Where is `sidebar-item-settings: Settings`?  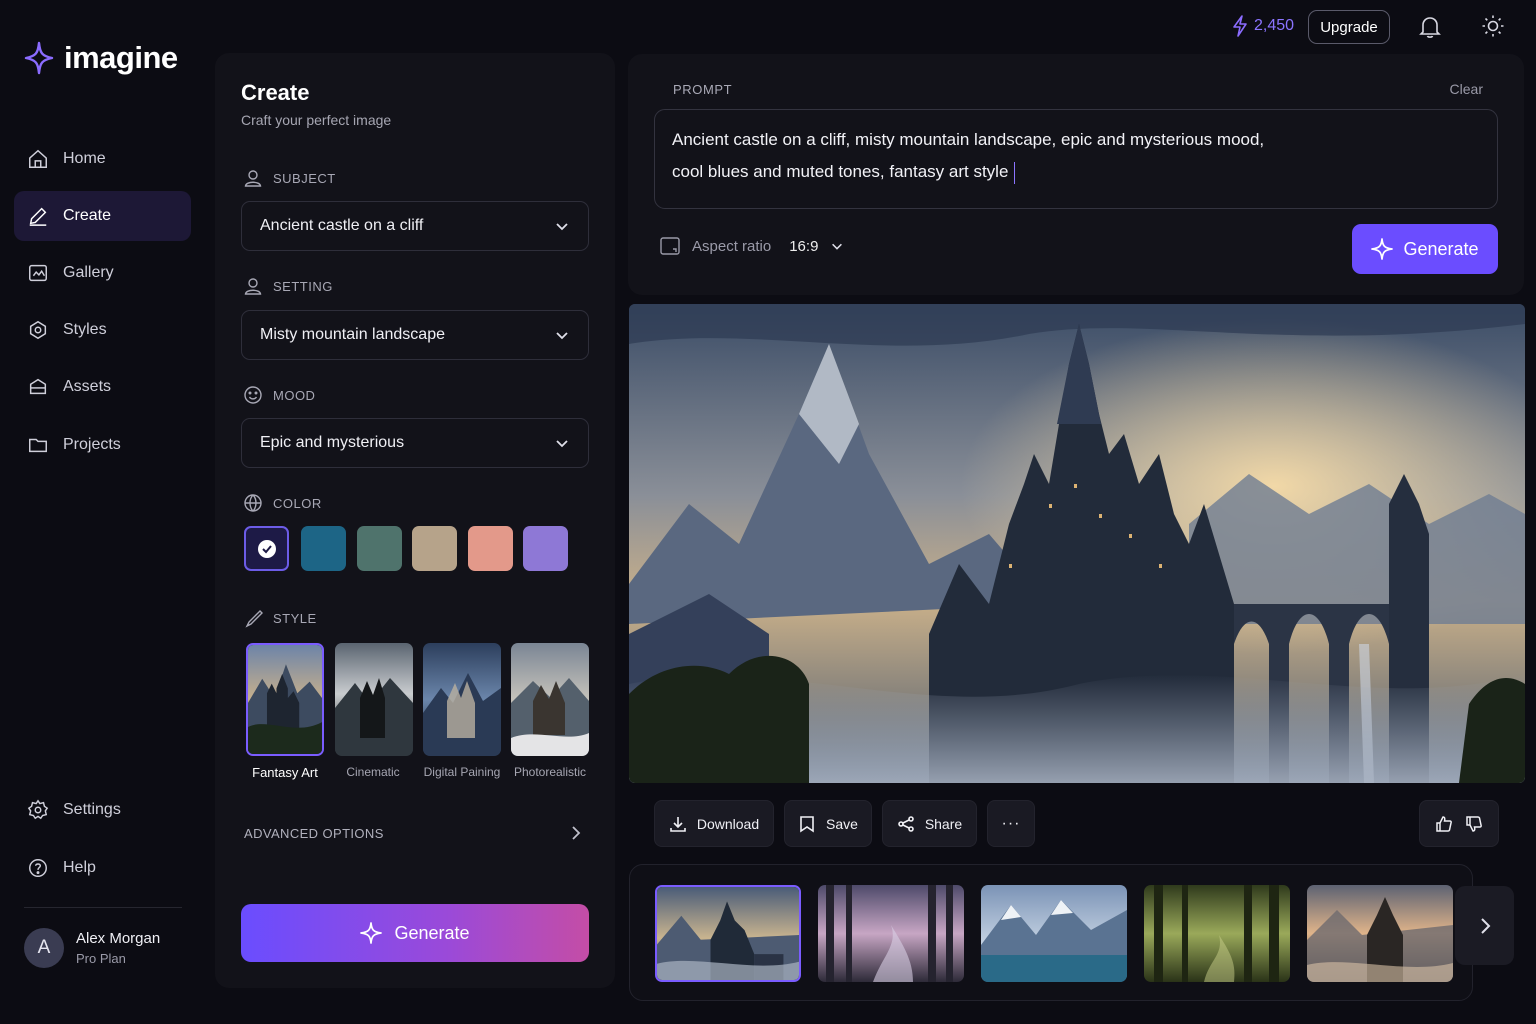 sidebar-item-settings: Settings is located at coordinates (102, 810).